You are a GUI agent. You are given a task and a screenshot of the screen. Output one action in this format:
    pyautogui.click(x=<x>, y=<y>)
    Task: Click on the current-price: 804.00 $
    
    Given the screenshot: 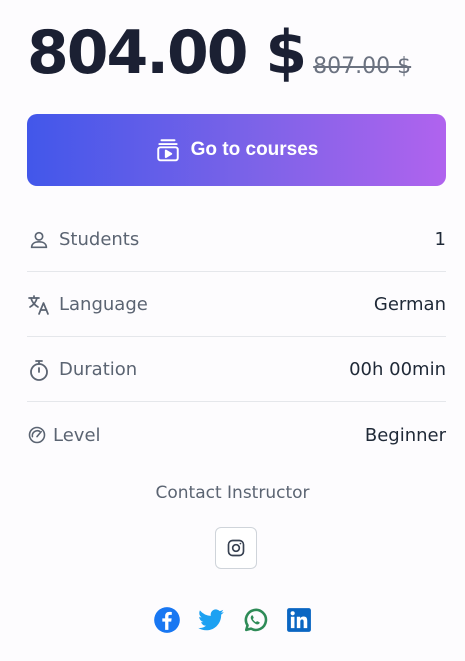 What is the action you would take?
    pyautogui.click(x=167, y=53)
    